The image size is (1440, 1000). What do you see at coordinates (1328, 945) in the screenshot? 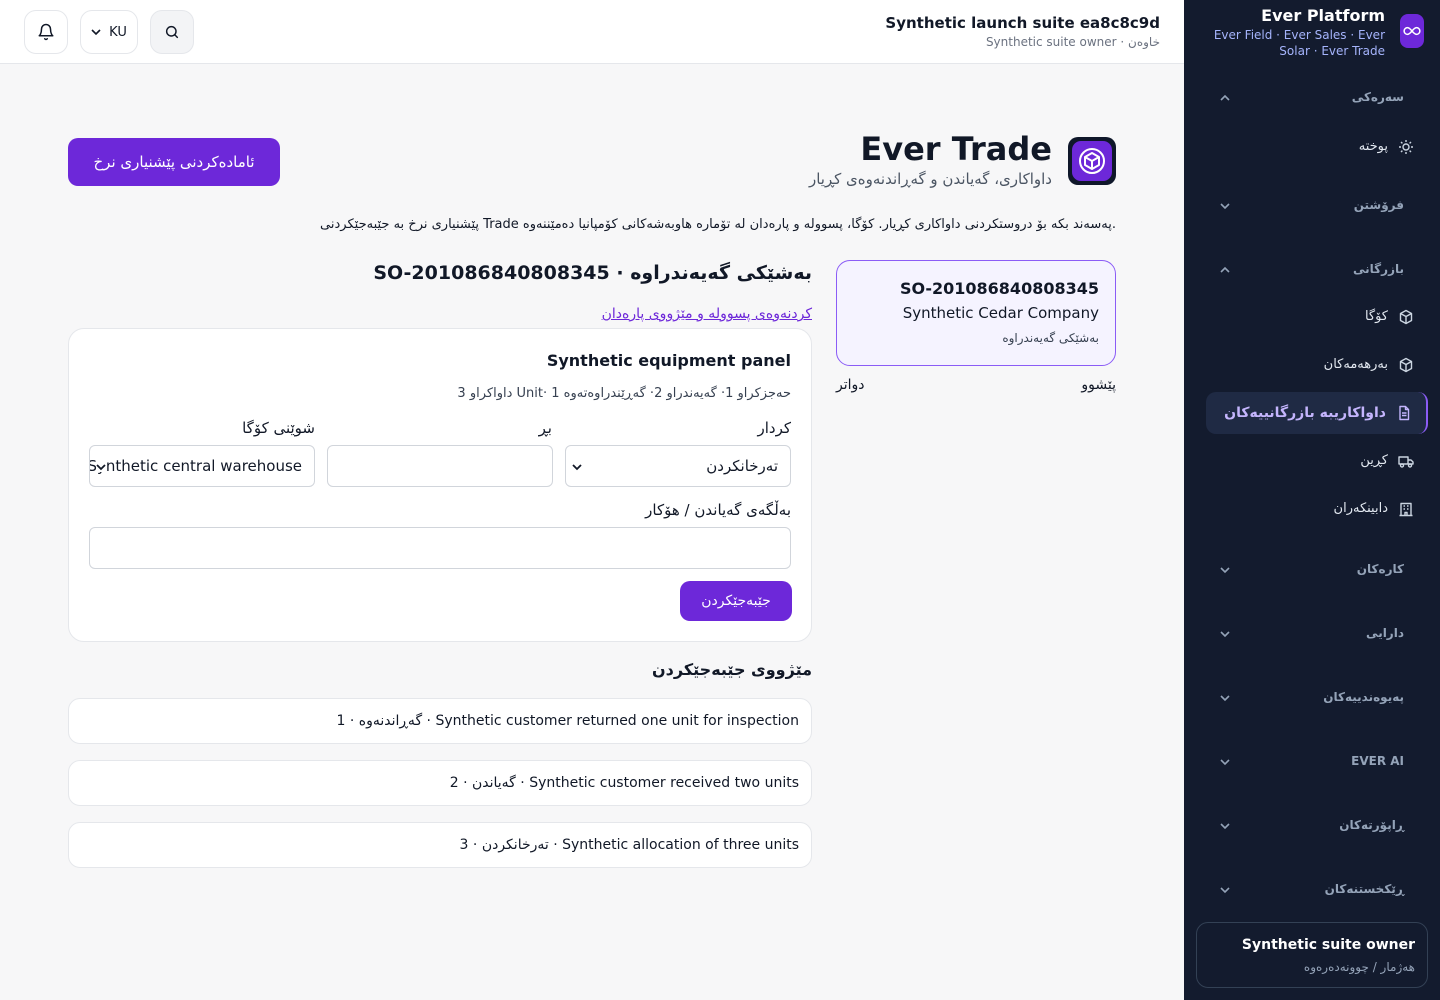
I see `user-name: Synthetic suite owner` at bounding box center [1328, 945].